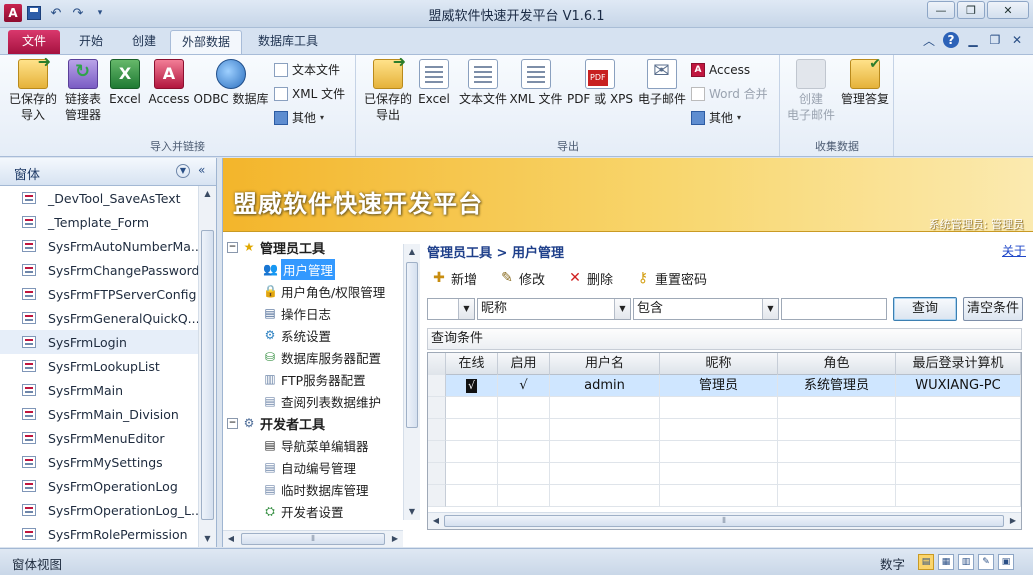 This screenshot has height=575, width=1033. What do you see at coordinates (169, 83) in the screenshot?
I see `import-access-button: A Access` at bounding box center [169, 83].